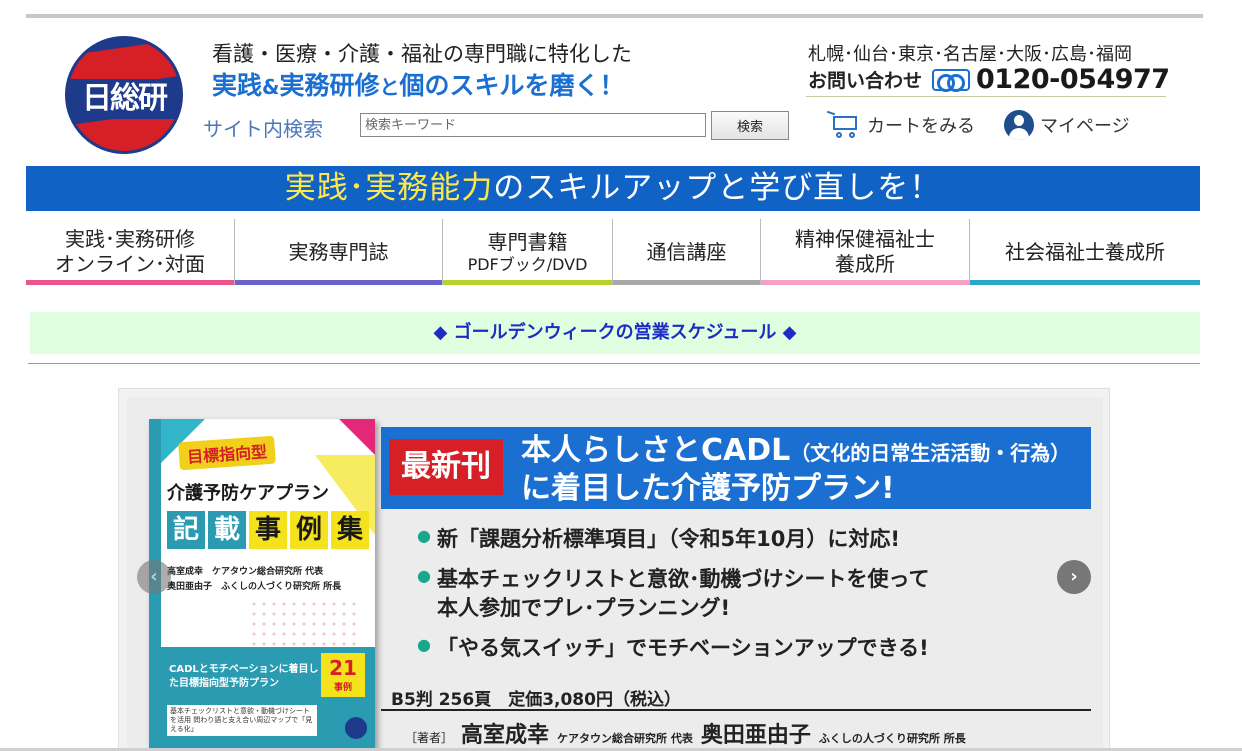 The image size is (1242, 751). I want to click on logo-text: 日総研, so click(124, 99).